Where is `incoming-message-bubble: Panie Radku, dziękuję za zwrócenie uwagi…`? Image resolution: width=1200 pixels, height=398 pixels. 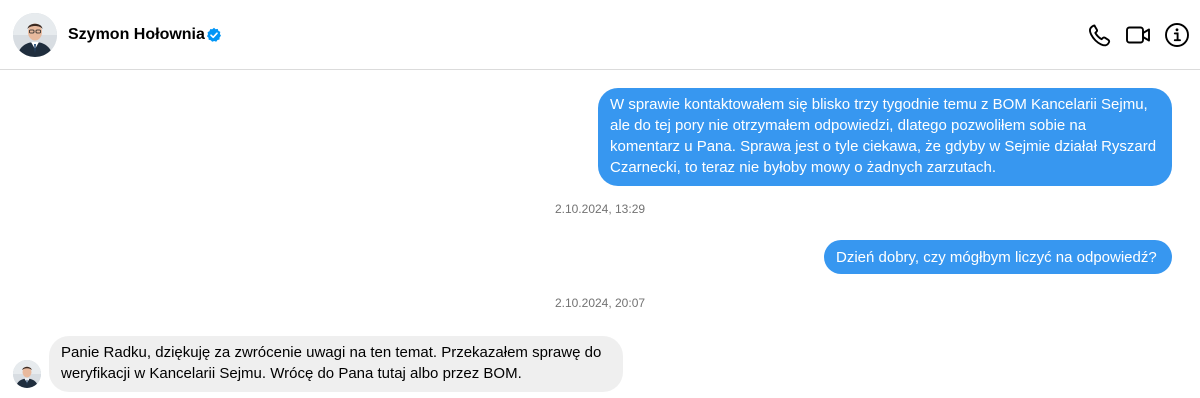
incoming-message-bubble: Panie Radku, dziękuję za zwrócenie uwagi… is located at coordinates (336, 364).